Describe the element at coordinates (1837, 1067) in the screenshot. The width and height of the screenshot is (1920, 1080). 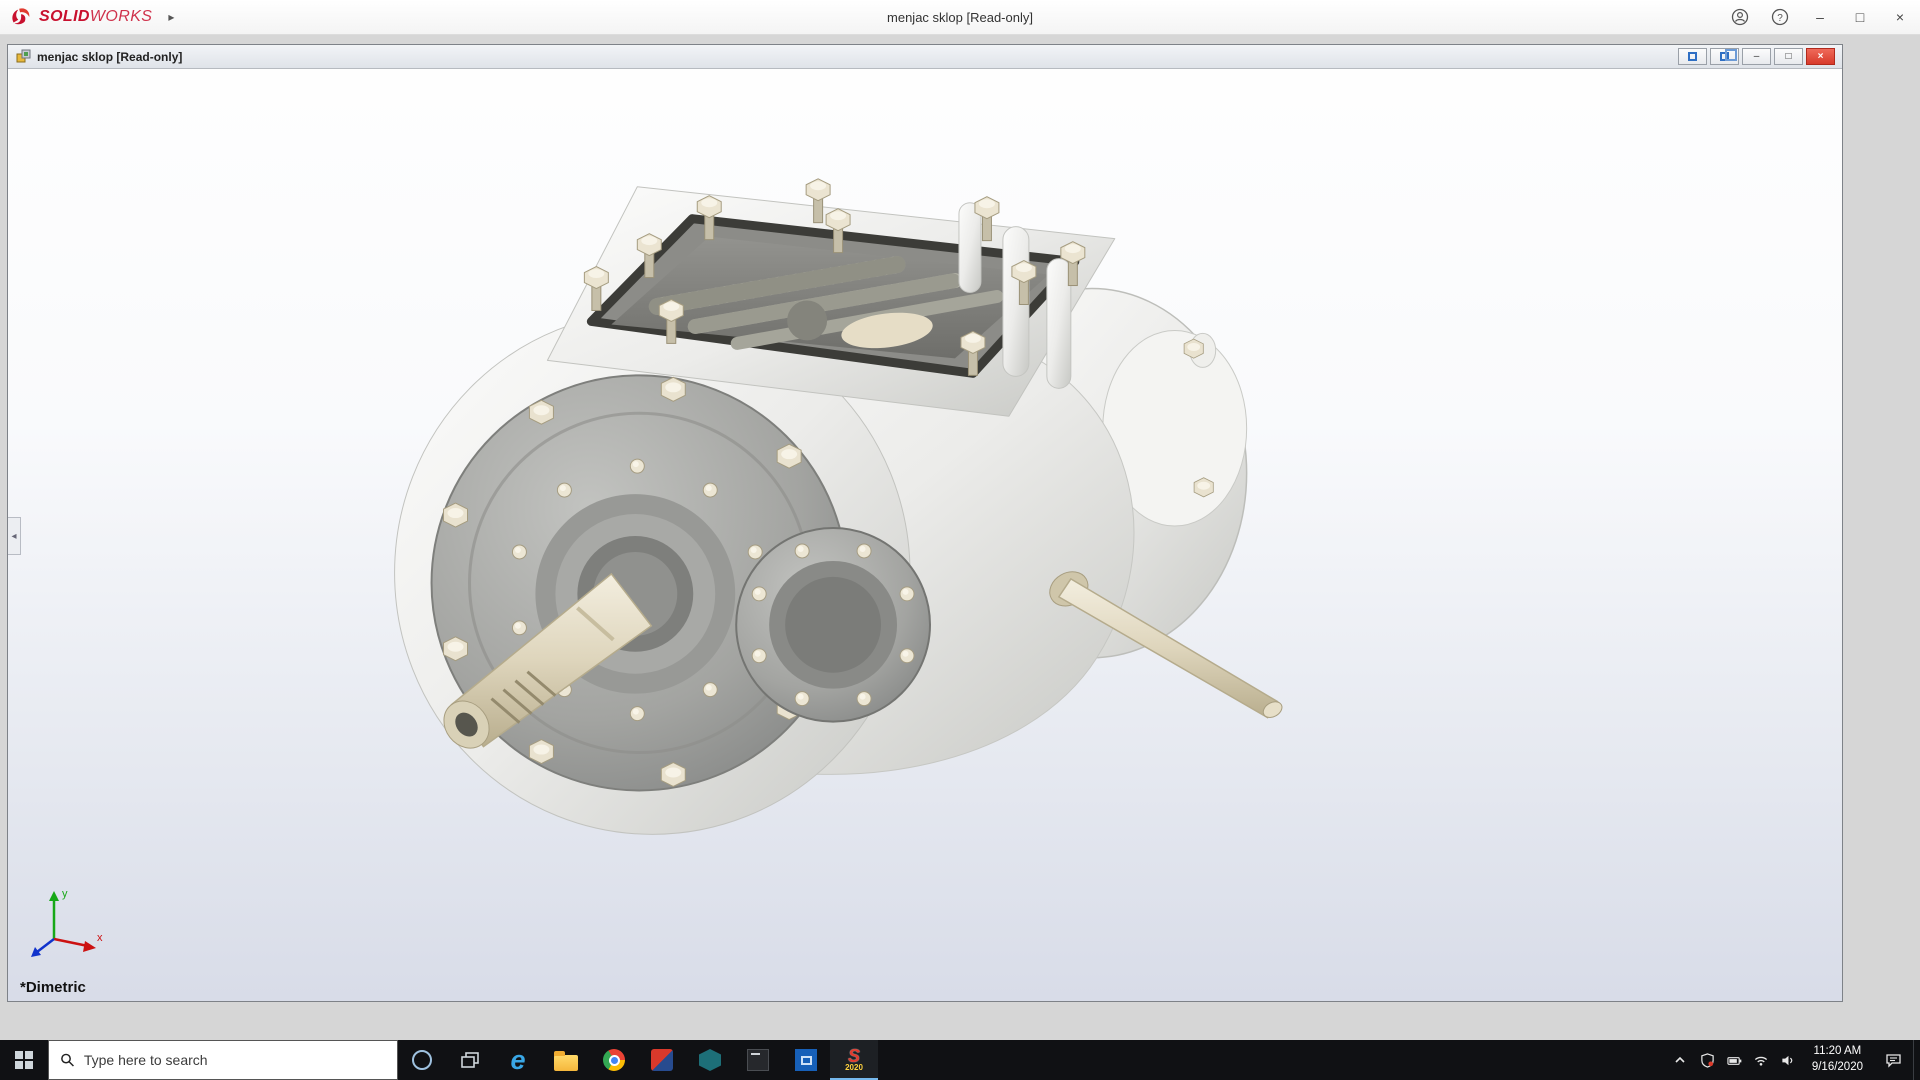
I see `clock-date: 9/16/2020` at that location.